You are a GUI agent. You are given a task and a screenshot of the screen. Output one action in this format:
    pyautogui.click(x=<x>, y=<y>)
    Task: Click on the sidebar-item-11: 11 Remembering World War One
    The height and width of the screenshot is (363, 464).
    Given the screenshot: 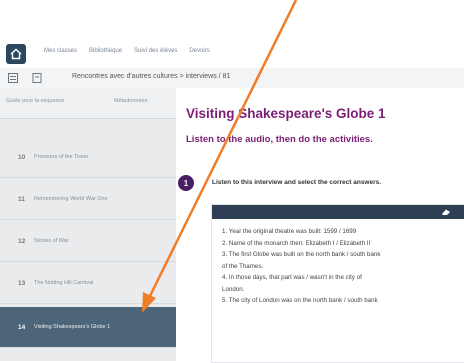 What is the action you would take?
    pyautogui.click(x=88, y=199)
    